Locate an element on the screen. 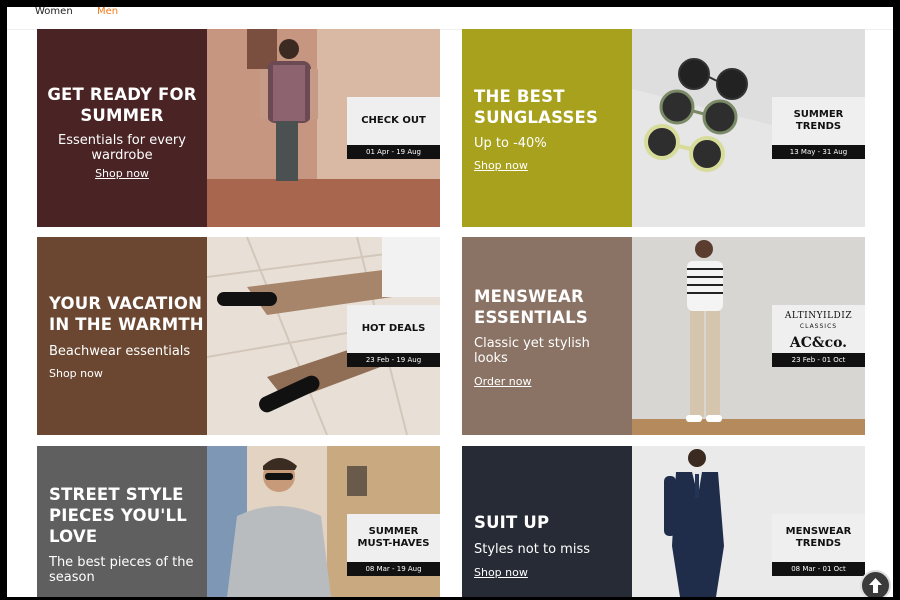 This screenshot has height=600, width=900. tag-label: SUMMER TRENDS is located at coordinates (818, 120).